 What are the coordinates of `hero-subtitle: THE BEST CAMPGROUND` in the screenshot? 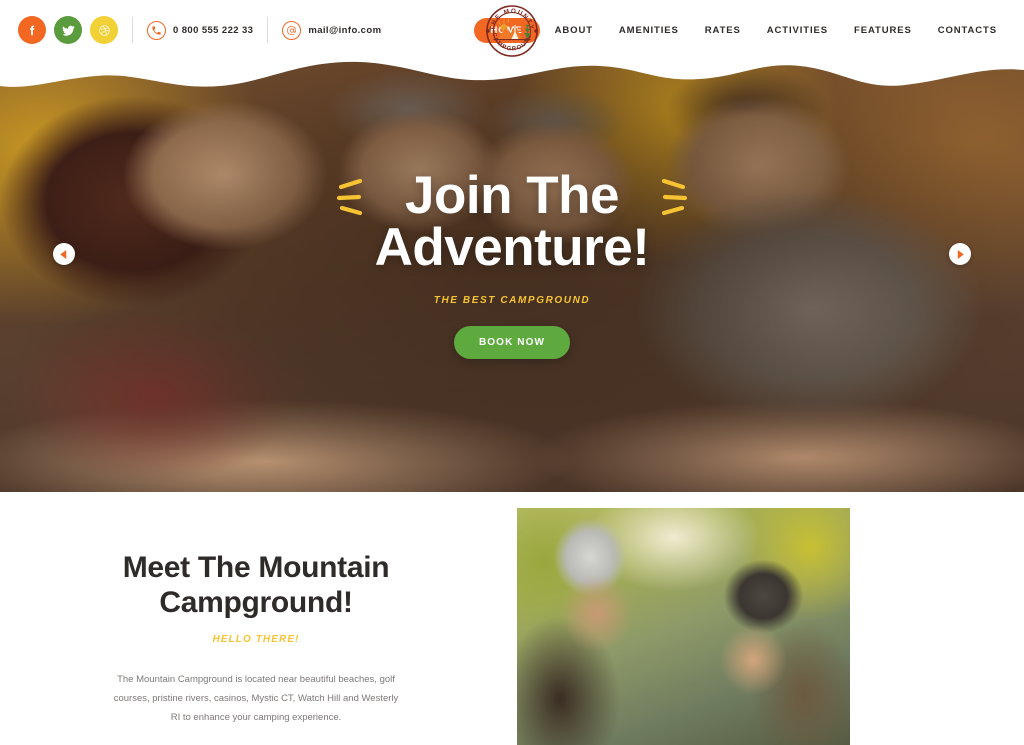 It's located at (512, 300).